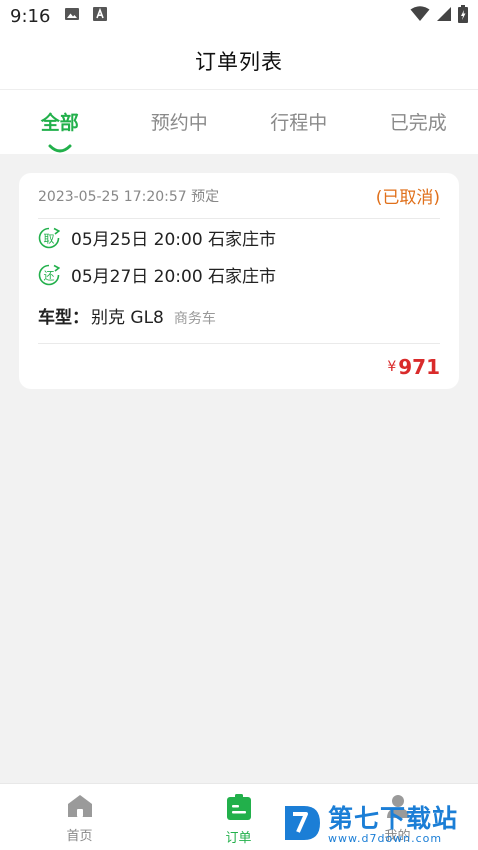  Describe the element at coordinates (393, 818) in the screenshot. I see `watermark-main: 第七下载站` at that location.